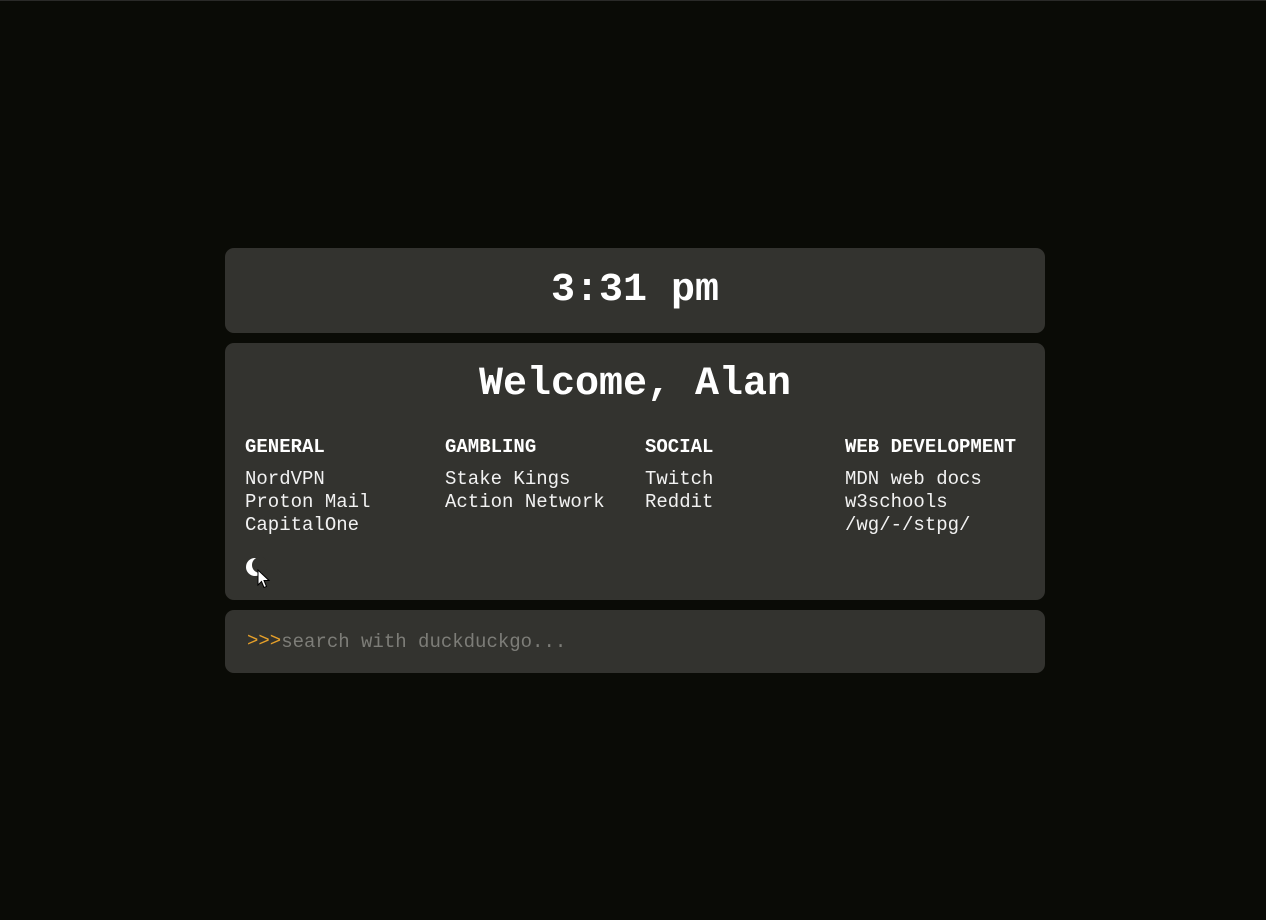 The image size is (1266, 920). I want to click on welcome-heading: Welcome, Alan, so click(635, 384).